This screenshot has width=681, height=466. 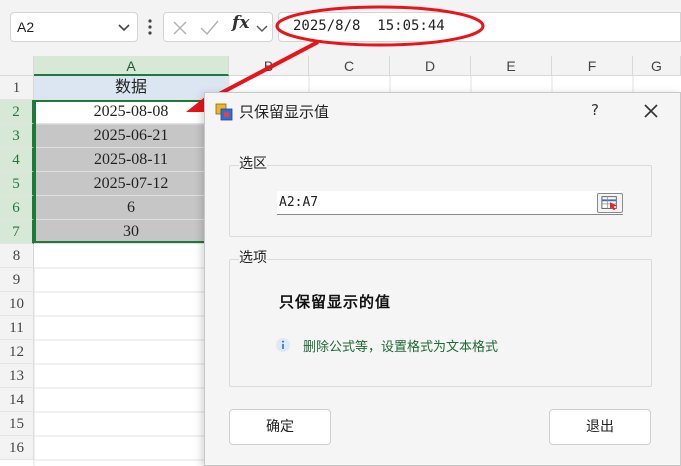 I want to click on name-box: A2, so click(x=74, y=27).